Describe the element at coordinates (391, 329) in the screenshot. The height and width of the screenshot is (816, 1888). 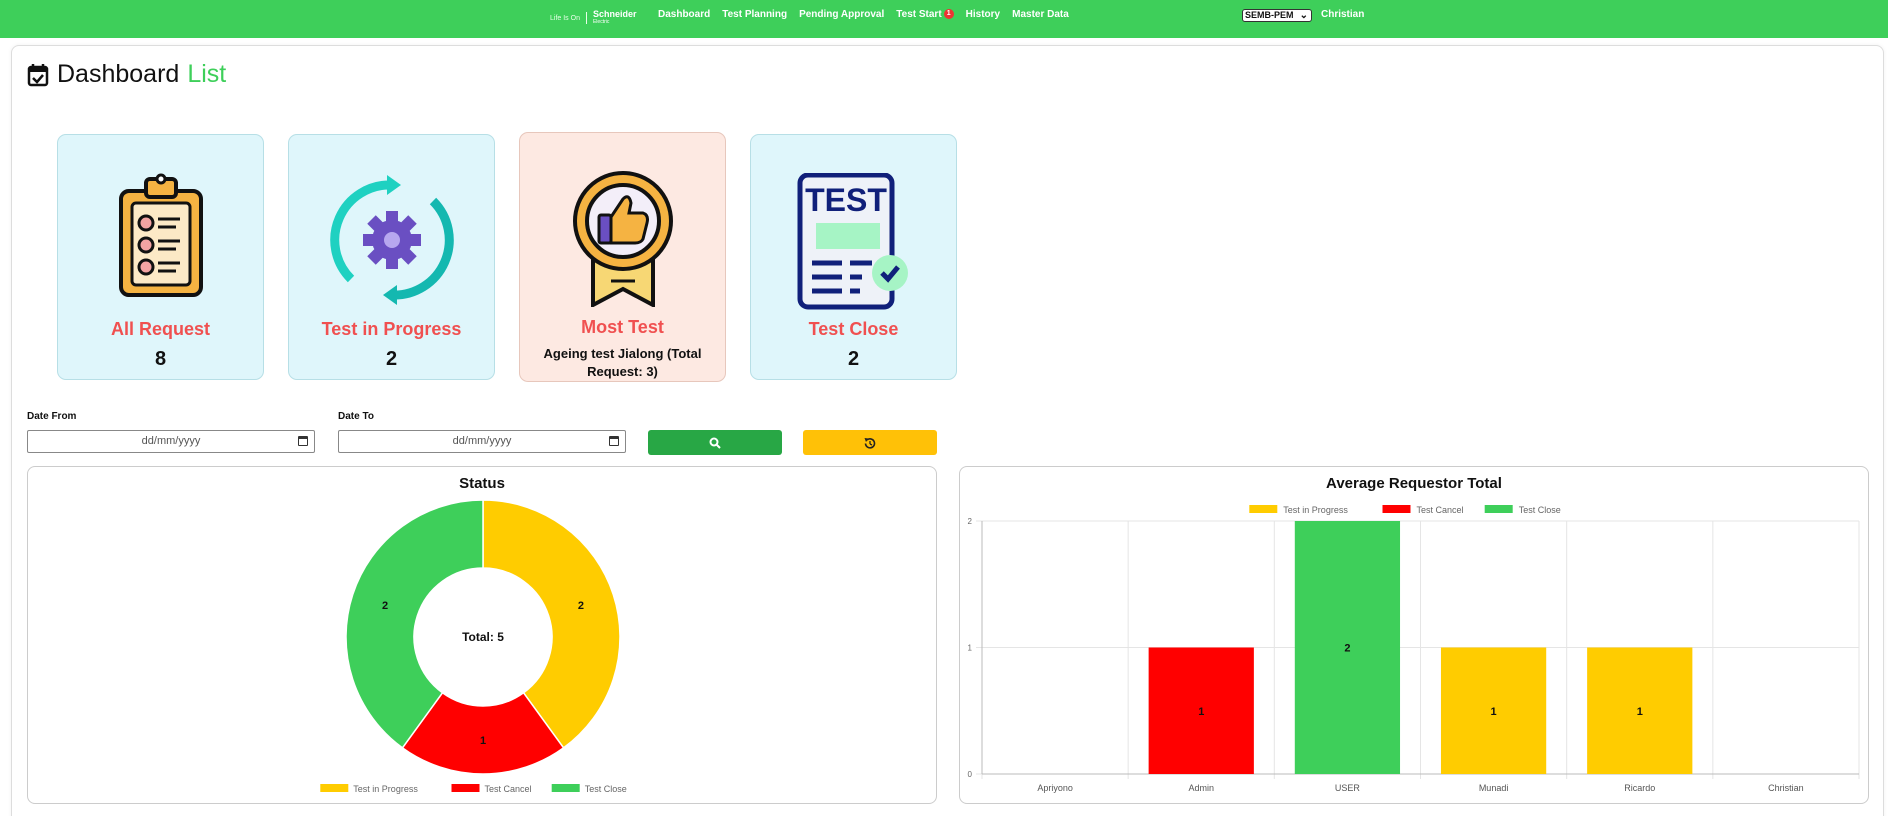
I see `card-test-in-progress-label: Test in Progress` at that location.